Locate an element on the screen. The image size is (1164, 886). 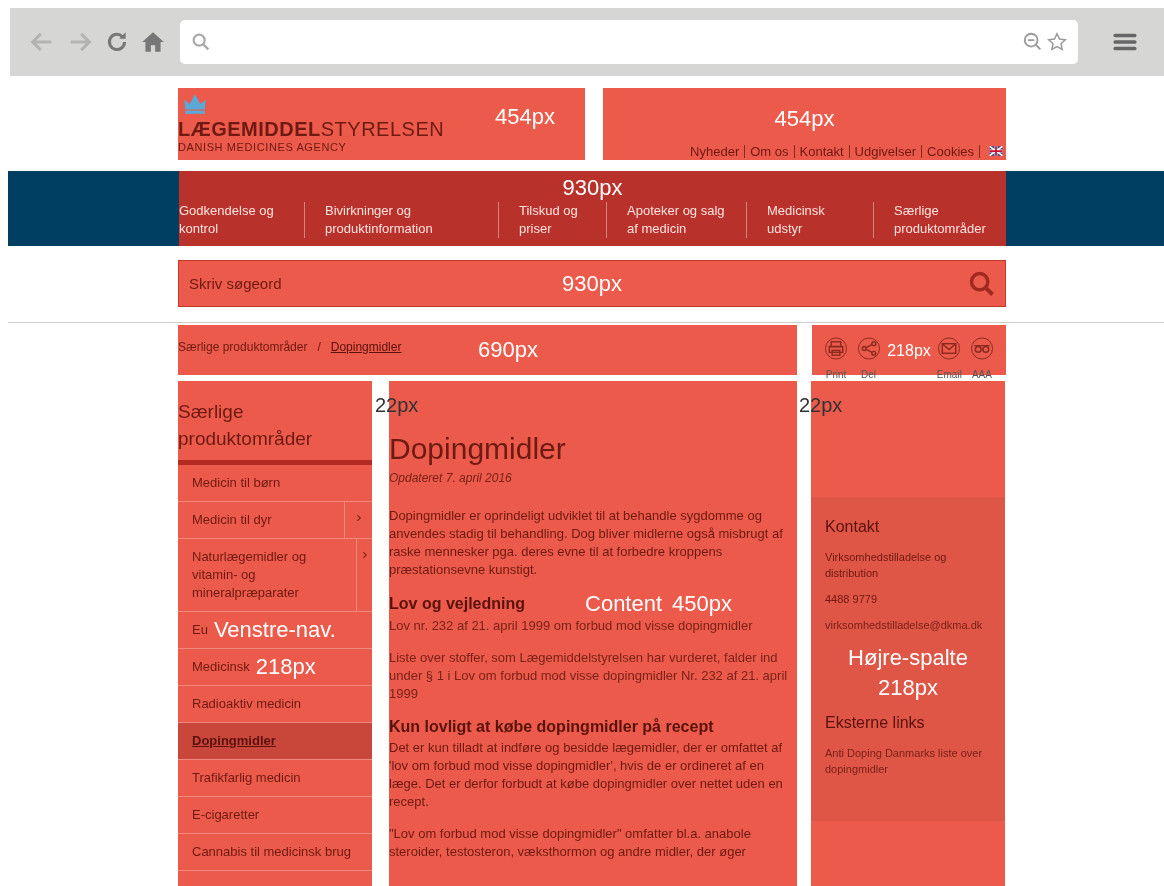
sidebar-text: Virksomhedstilladelse og distribution is located at coordinates (886, 565).